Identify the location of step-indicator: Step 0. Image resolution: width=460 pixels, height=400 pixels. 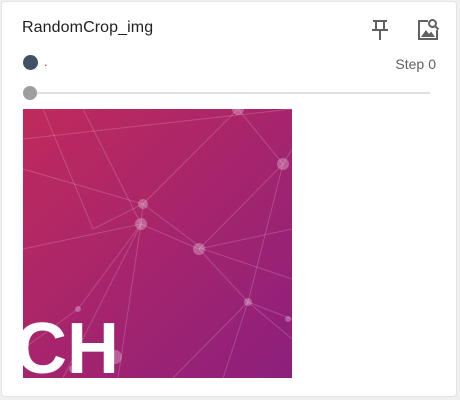
(415, 64).